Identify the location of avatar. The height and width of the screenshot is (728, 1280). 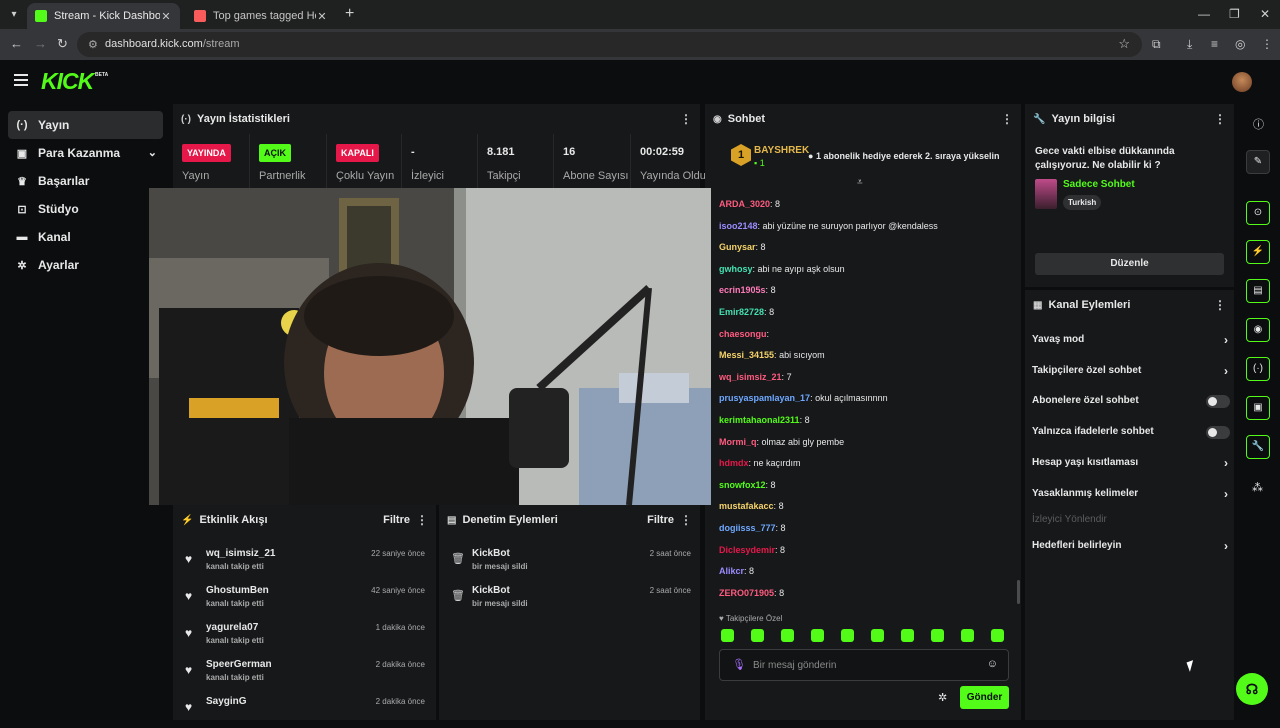
(1242, 82).